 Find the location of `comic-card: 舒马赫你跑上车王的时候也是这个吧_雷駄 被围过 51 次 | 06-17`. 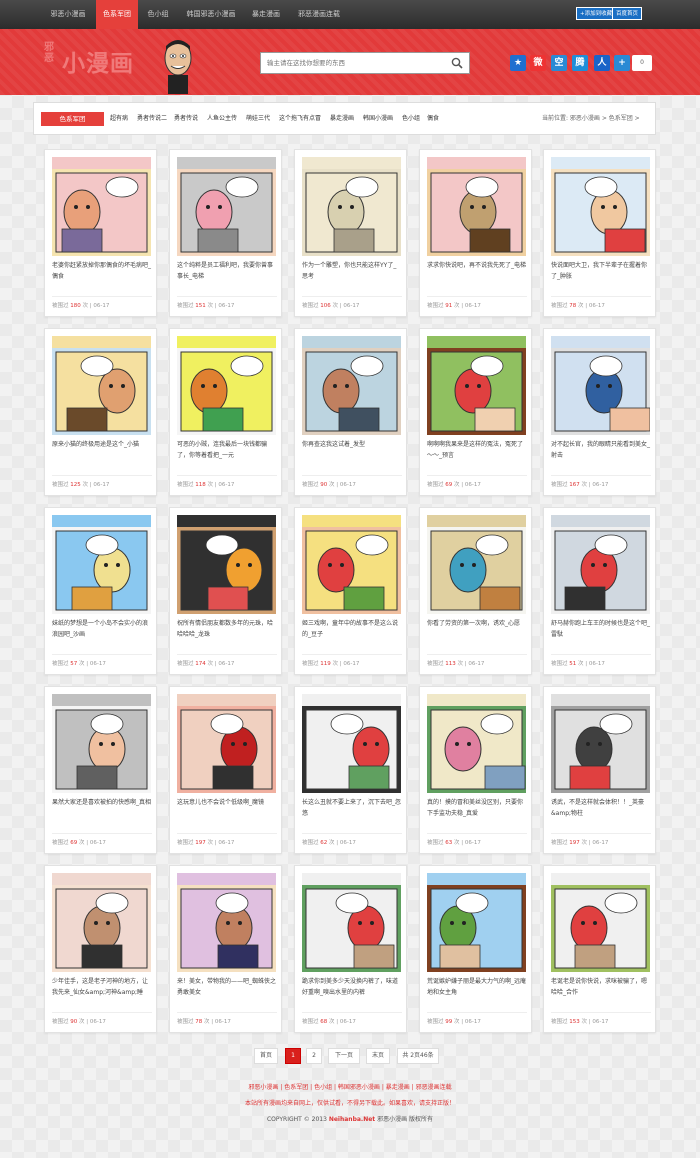

comic-card: 舒马赫你跑上车王的时候也是这个吧_雷駄 被围过 51 次 | 06-17 is located at coordinates (599, 591).